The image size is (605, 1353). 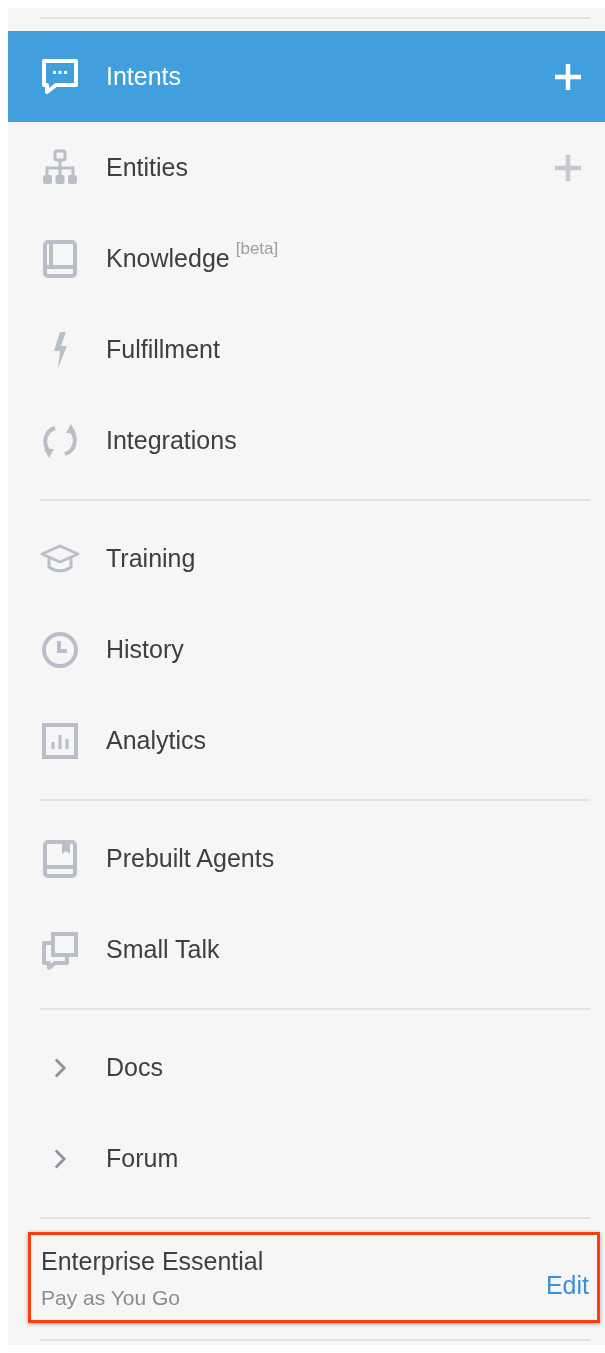 What do you see at coordinates (111, 1298) in the screenshot?
I see `billing-type: Pay as You Go` at bounding box center [111, 1298].